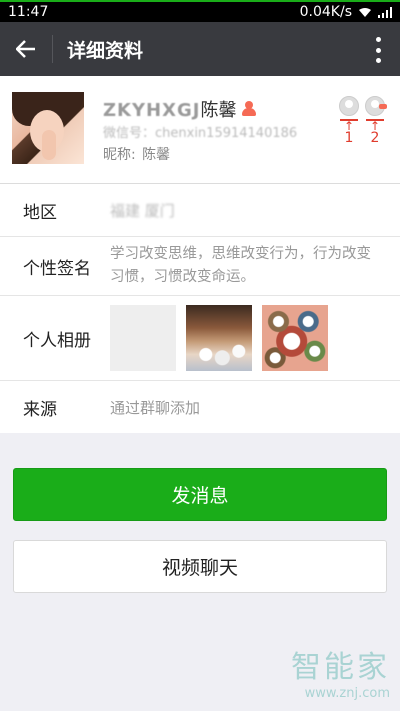  Describe the element at coordinates (105, 50) in the screenshot. I see `page-title: 详细资料` at that location.